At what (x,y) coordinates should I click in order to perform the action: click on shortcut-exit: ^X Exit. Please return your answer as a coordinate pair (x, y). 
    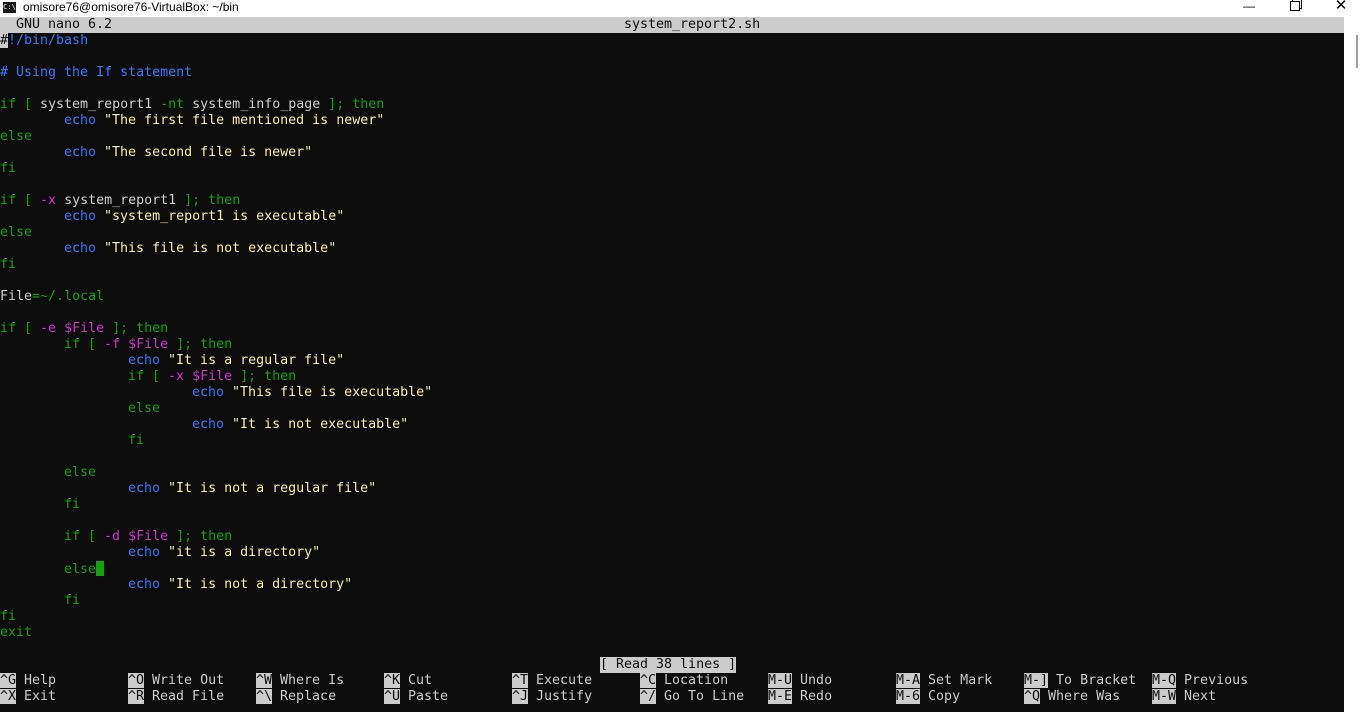
    Looking at the image, I should click on (28, 697).